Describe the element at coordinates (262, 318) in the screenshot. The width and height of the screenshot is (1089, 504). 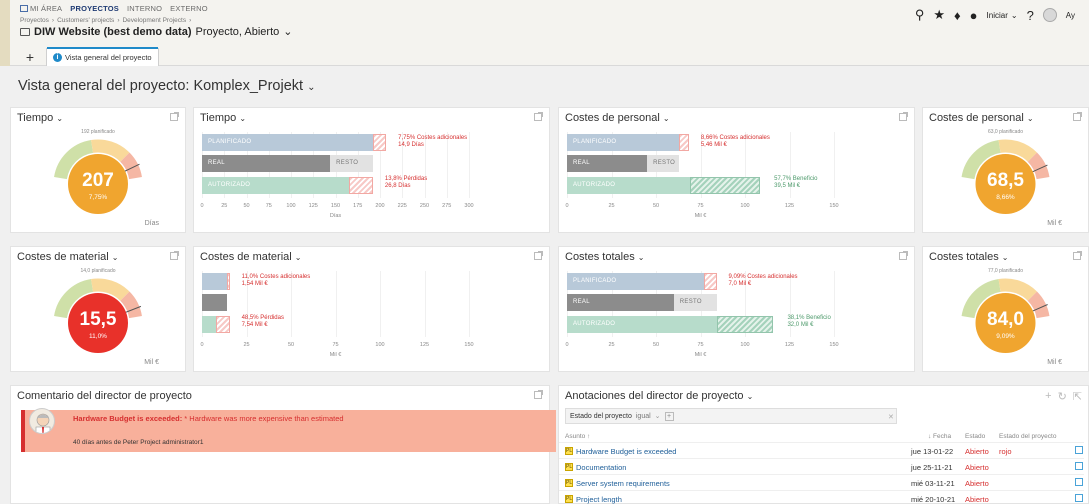
I see `note-line: 48,5% Pérdidas` at that location.